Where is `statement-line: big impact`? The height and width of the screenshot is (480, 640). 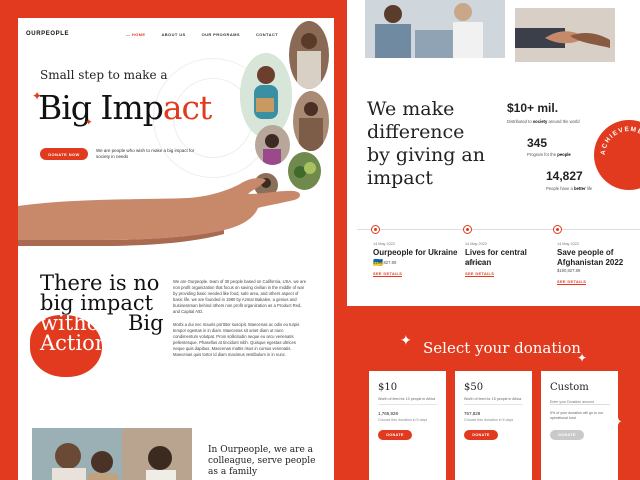
statement-line: big impact is located at coordinates (97, 303).